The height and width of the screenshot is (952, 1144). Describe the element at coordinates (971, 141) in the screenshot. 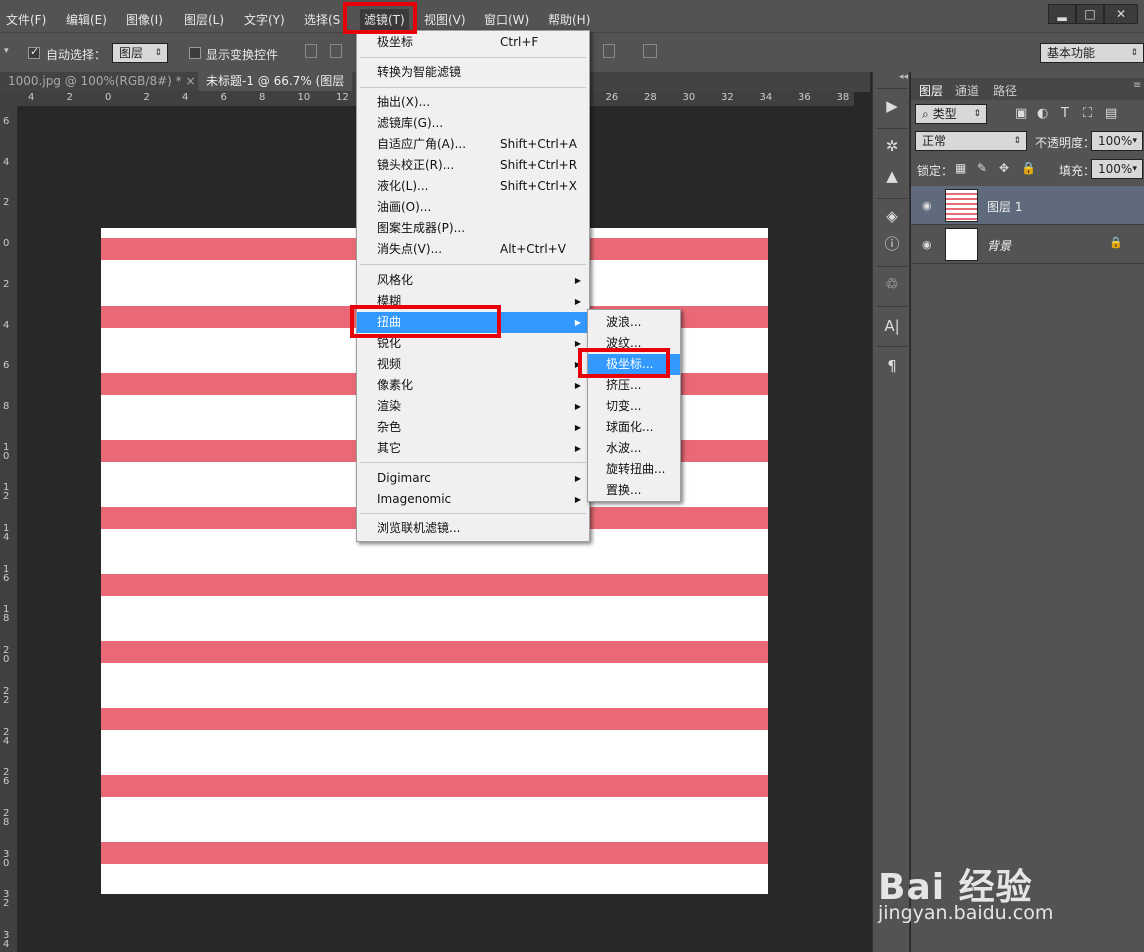

I see `blend-mode-dropdown: 正常 ⇕` at that location.